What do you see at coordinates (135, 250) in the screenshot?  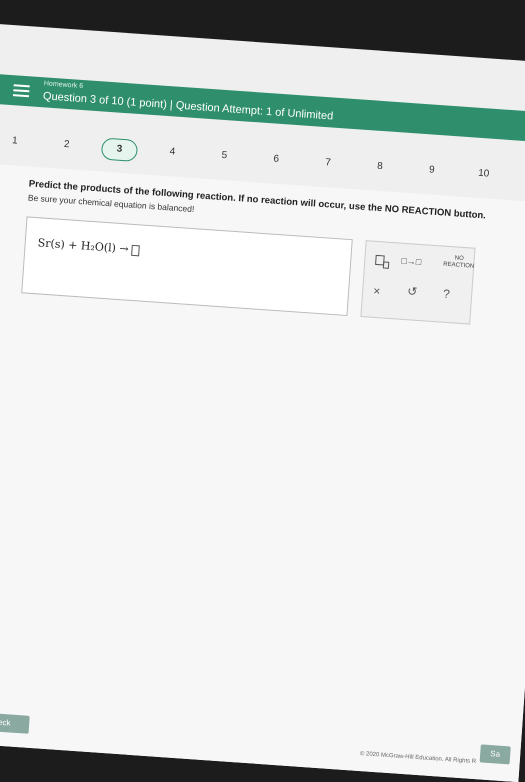 I see `product-slot` at bounding box center [135, 250].